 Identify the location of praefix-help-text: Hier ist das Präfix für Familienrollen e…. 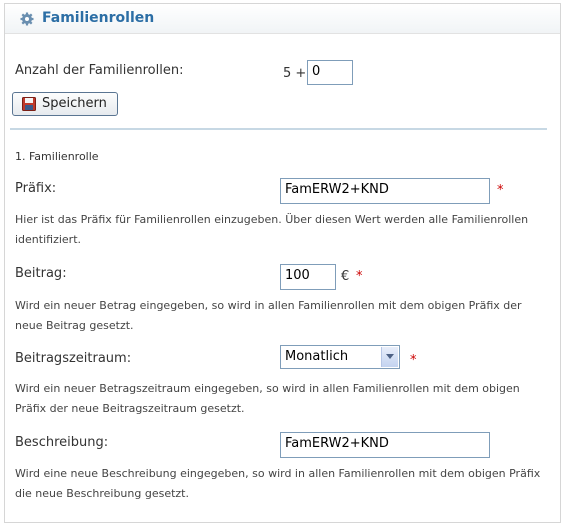
(272, 229).